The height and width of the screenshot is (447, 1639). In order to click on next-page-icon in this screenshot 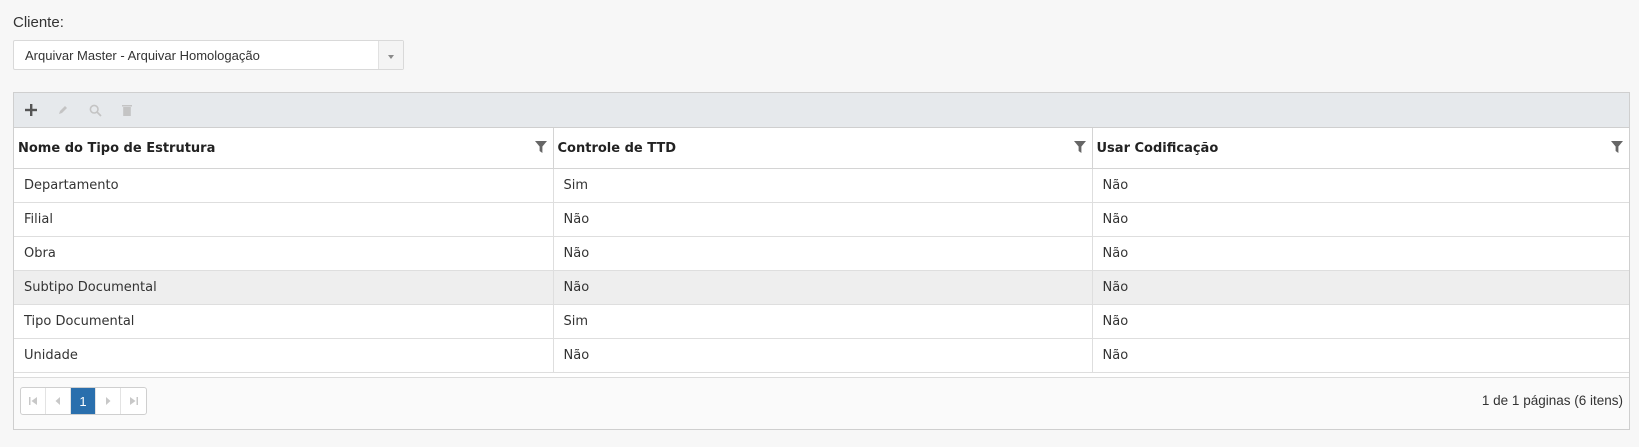, I will do `click(108, 401)`.